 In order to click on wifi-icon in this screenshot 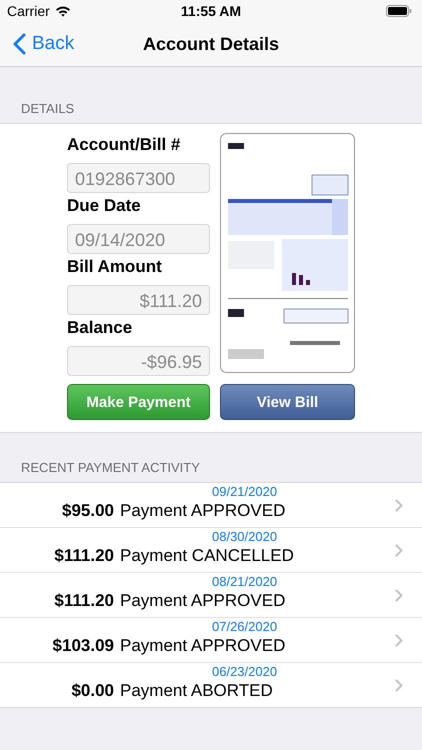, I will do `click(62, 11)`.